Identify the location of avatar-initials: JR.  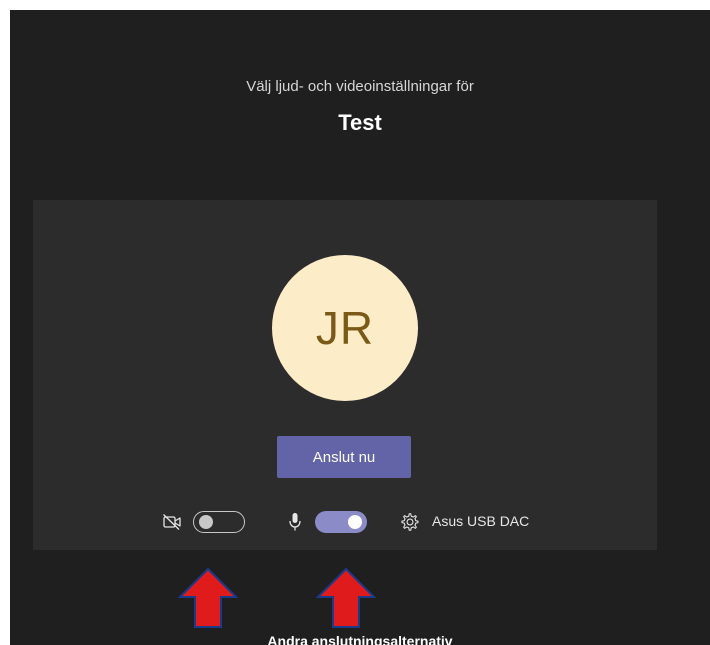
(345, 328).